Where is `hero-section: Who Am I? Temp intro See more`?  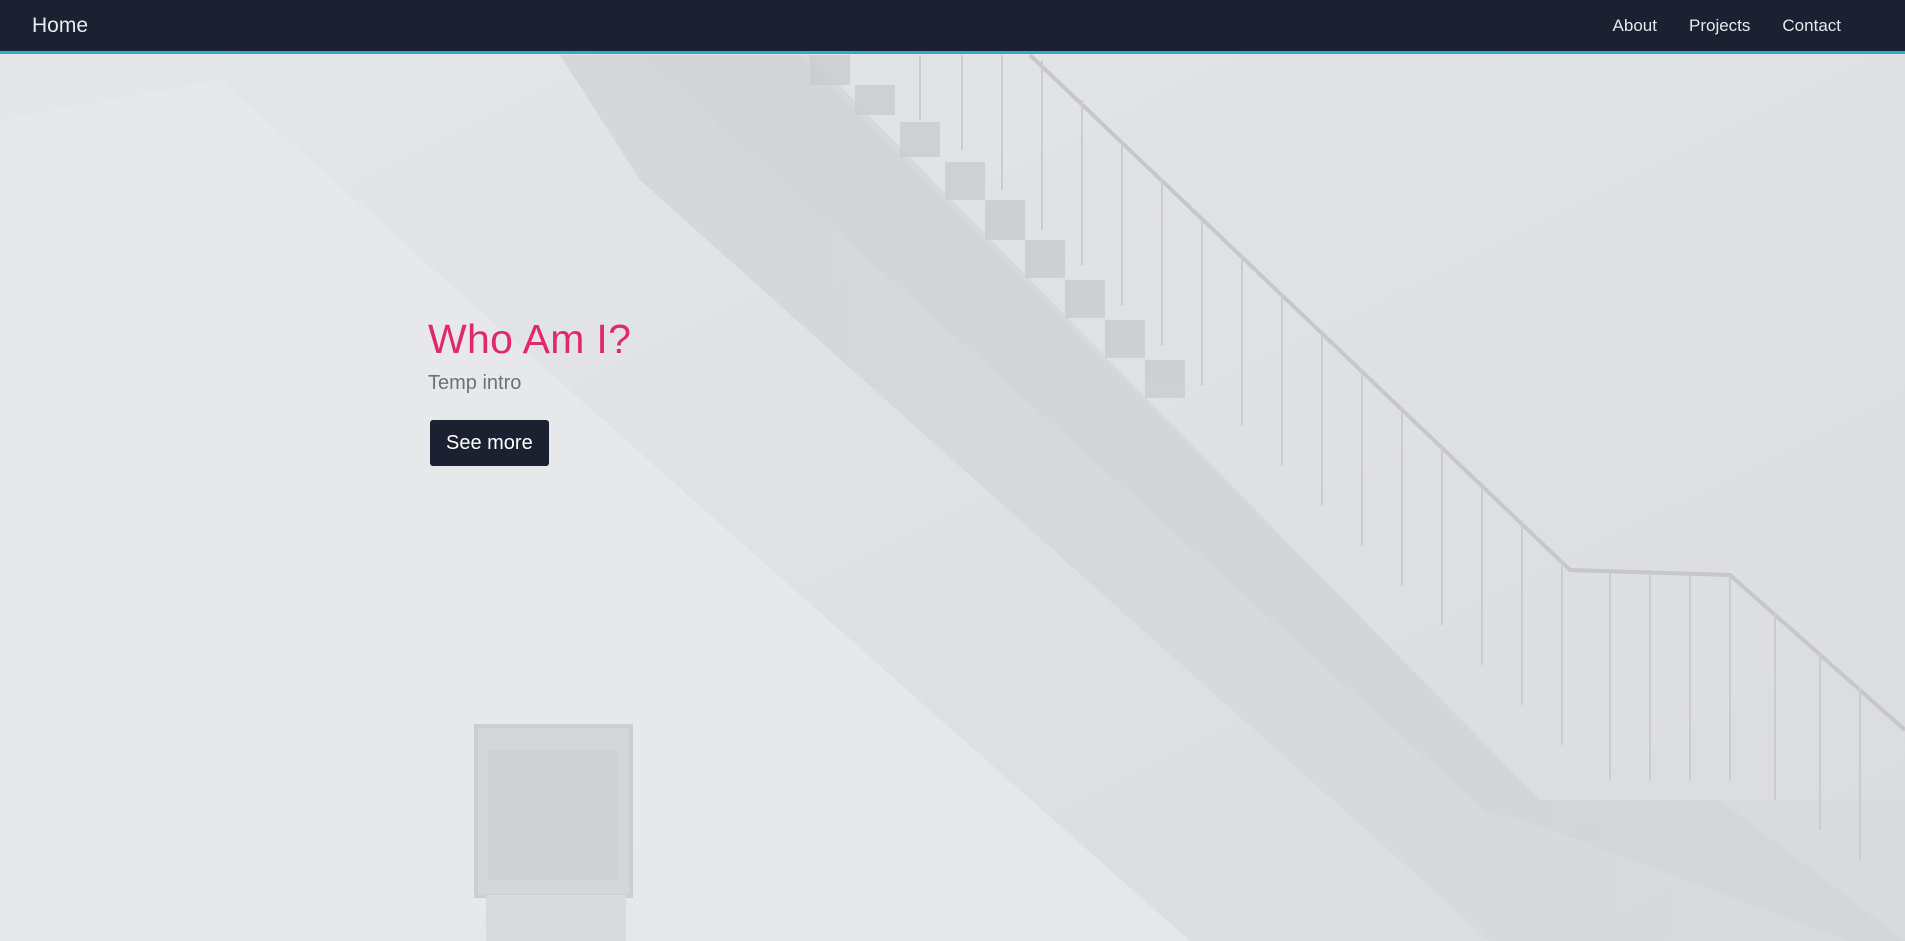 hero-section: Who Am I? Temp intro See more is located at coordinates (529, 390).